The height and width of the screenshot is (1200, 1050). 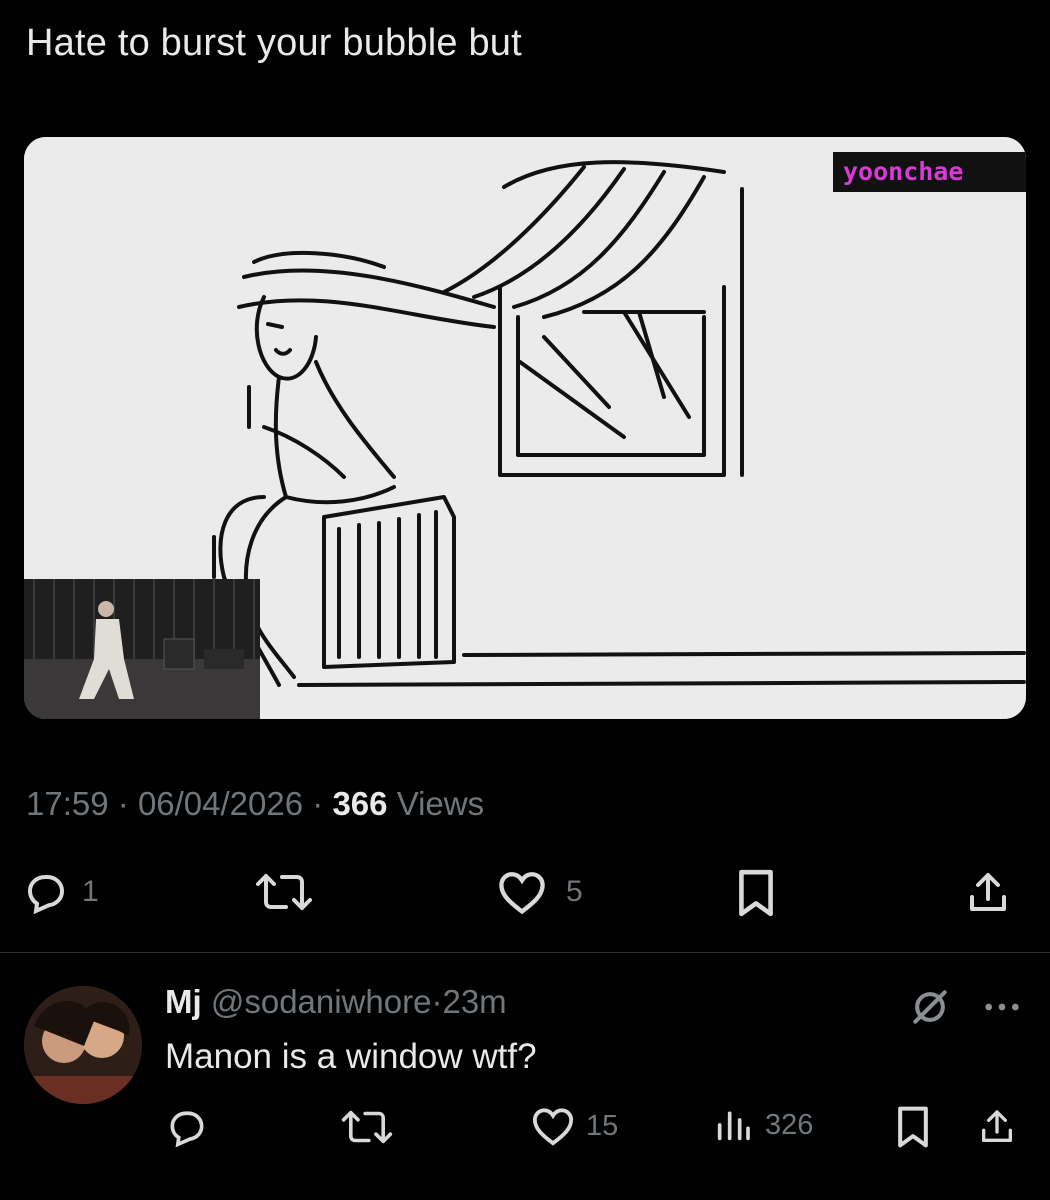 I want to click on reply-like-button: 15, so click(x=574, y=1126).